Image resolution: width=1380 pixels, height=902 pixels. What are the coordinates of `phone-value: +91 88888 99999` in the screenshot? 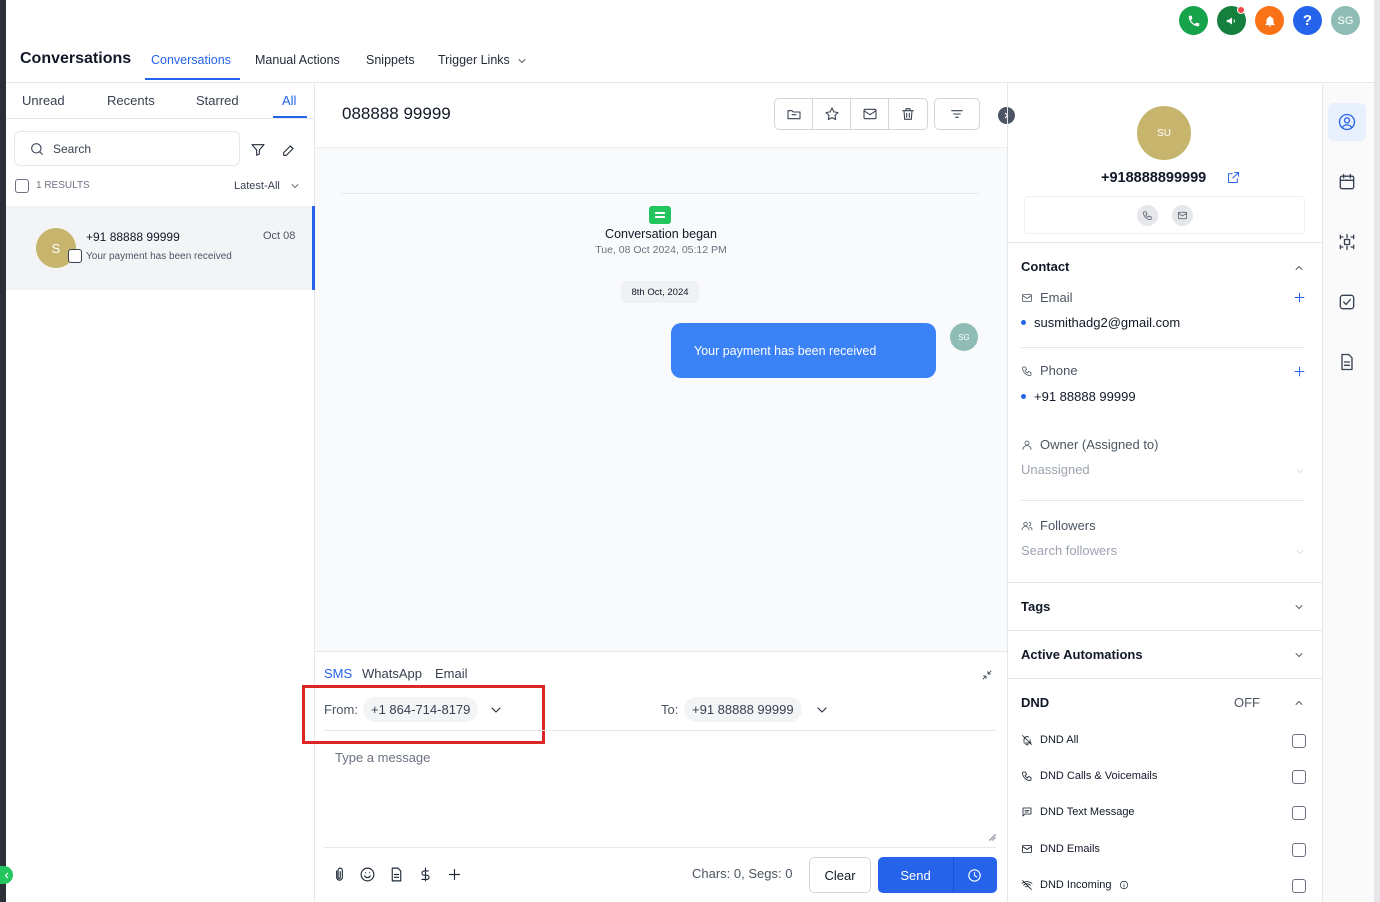 It's located at (1078, 396).